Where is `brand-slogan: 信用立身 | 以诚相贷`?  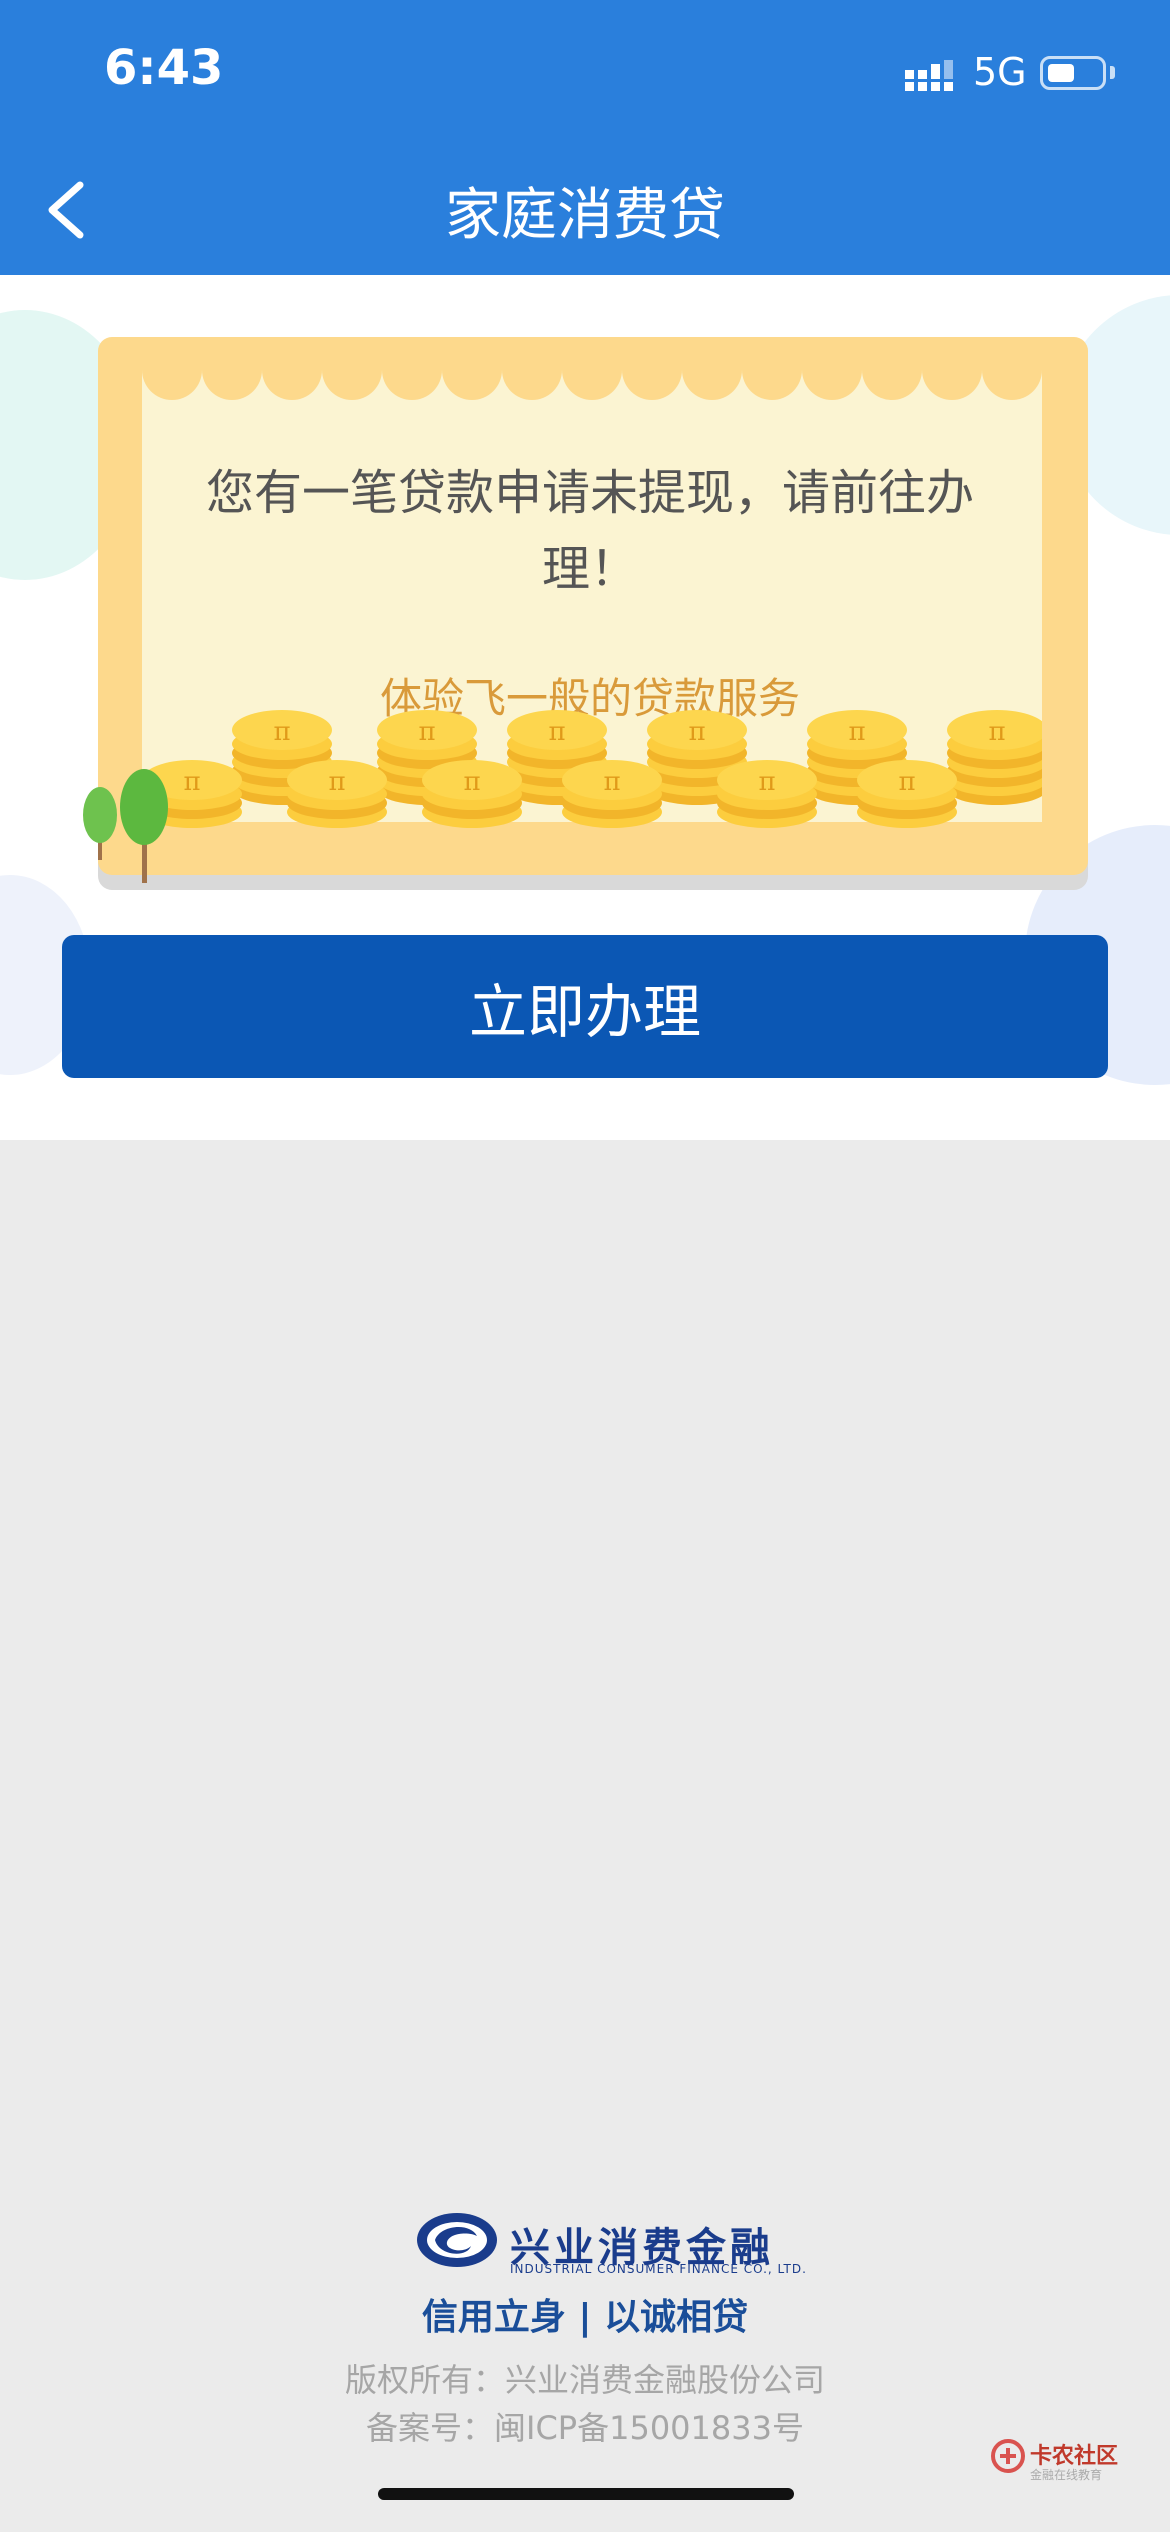
brand-slogan: 信用立身 | 以诚相贷 is located at coordinates (585, 2317).